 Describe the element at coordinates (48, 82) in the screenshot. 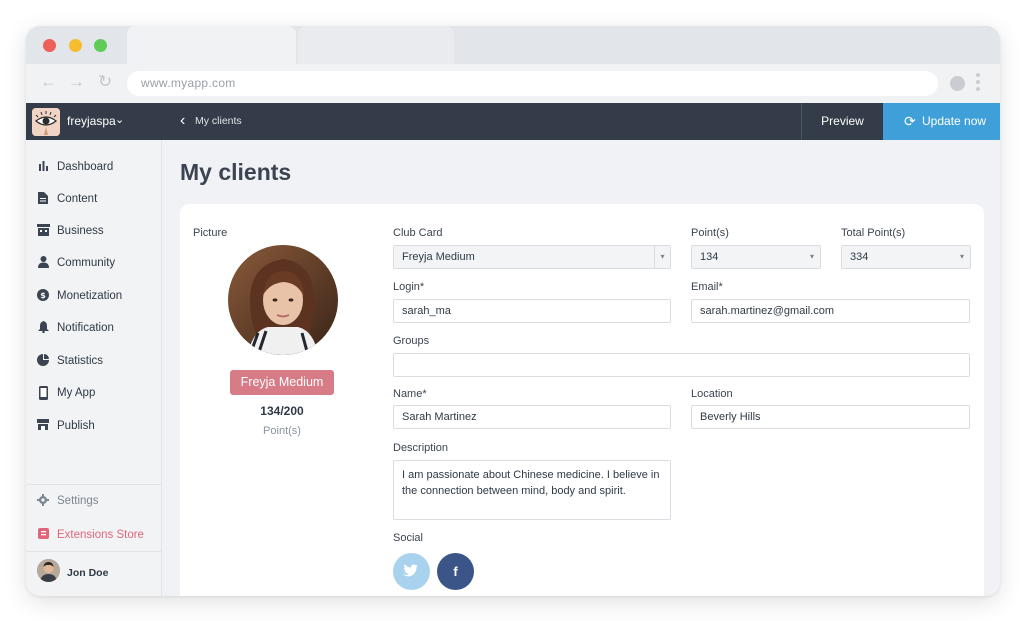

I see `back-arrow-icon: ←` at that location.